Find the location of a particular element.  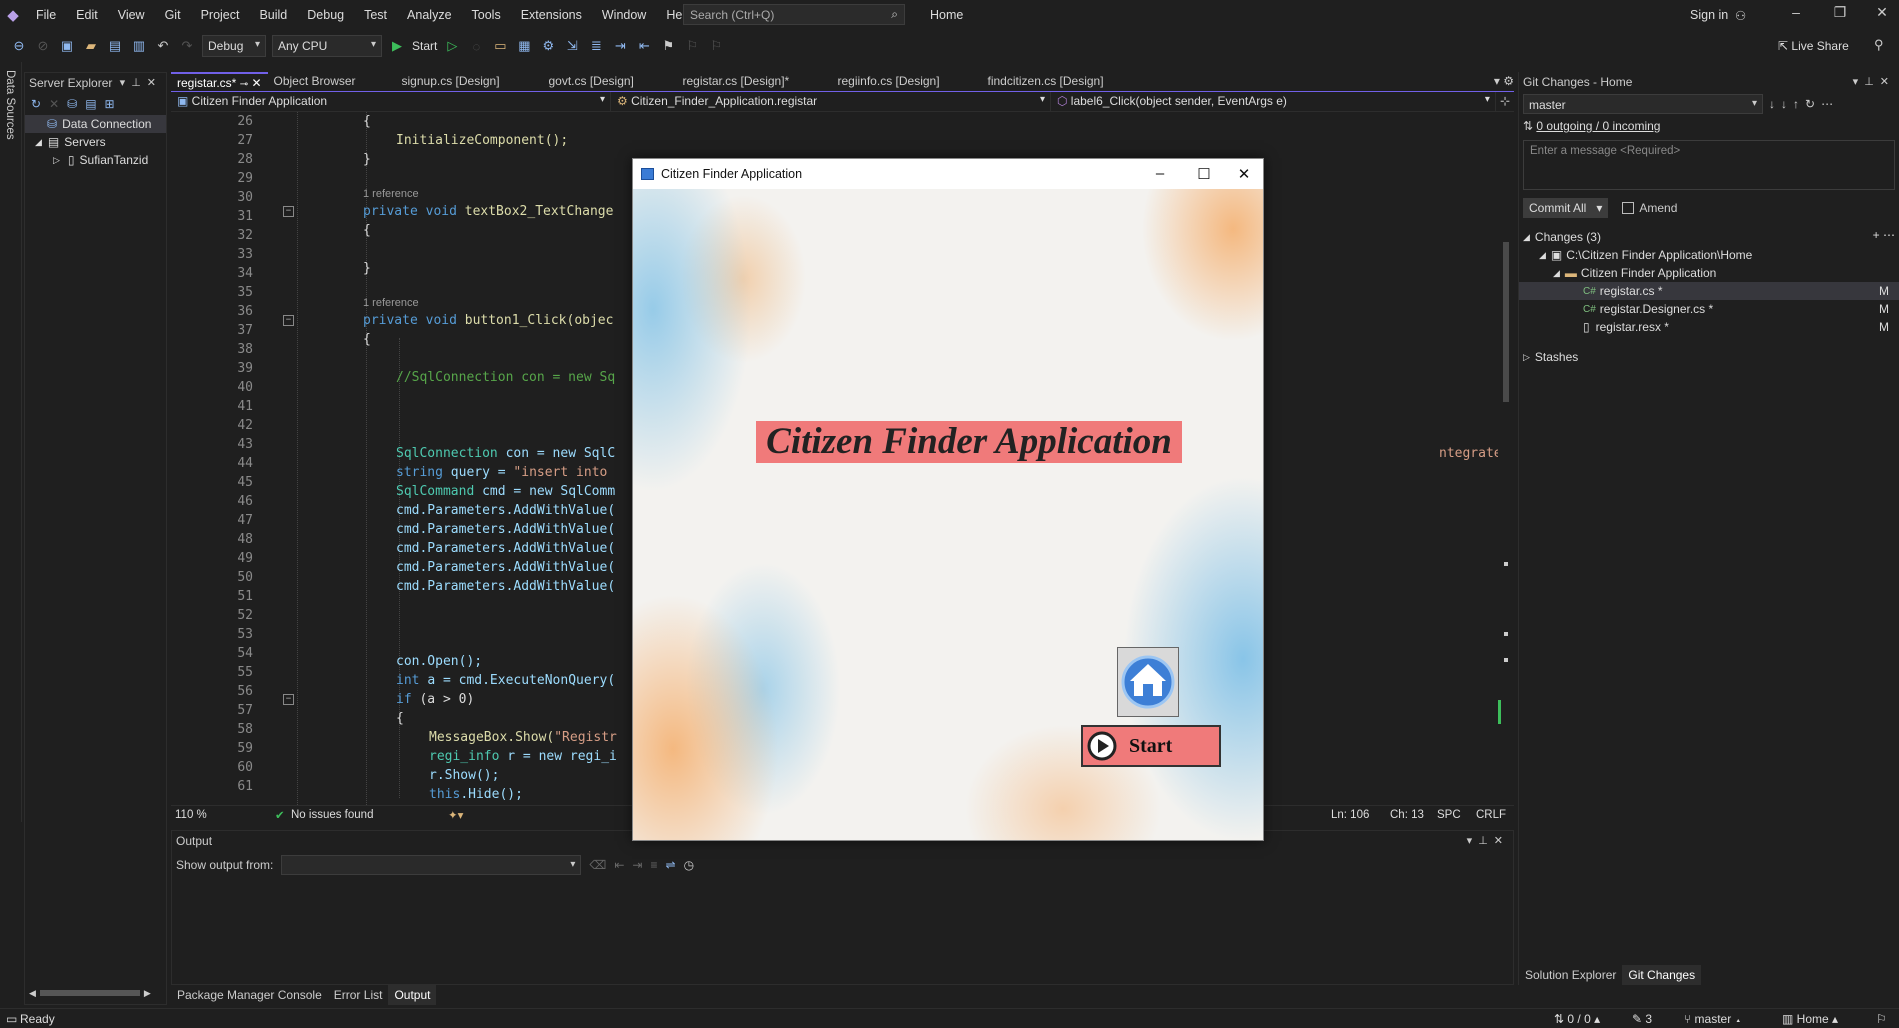

fetch-icon: ↓ is located at coordinates (1772, 104).